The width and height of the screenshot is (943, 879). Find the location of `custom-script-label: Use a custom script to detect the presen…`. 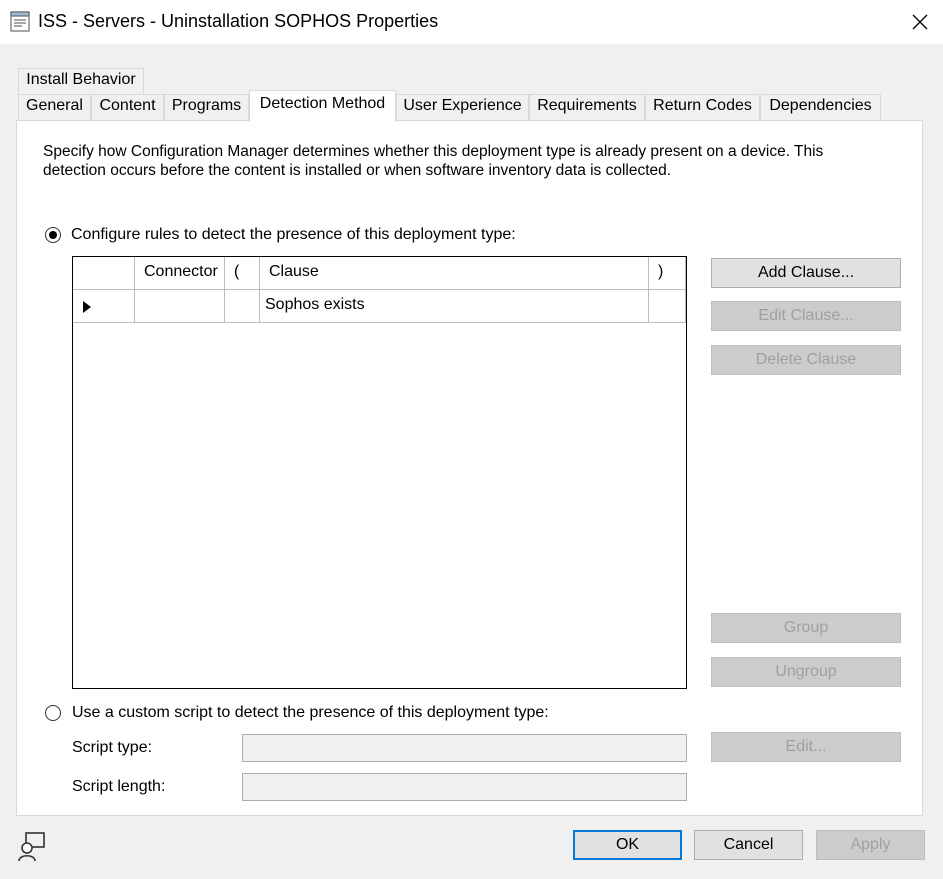

custom-script-label: Use a custom script to detect the presen… is located at coordinates (310, 712).